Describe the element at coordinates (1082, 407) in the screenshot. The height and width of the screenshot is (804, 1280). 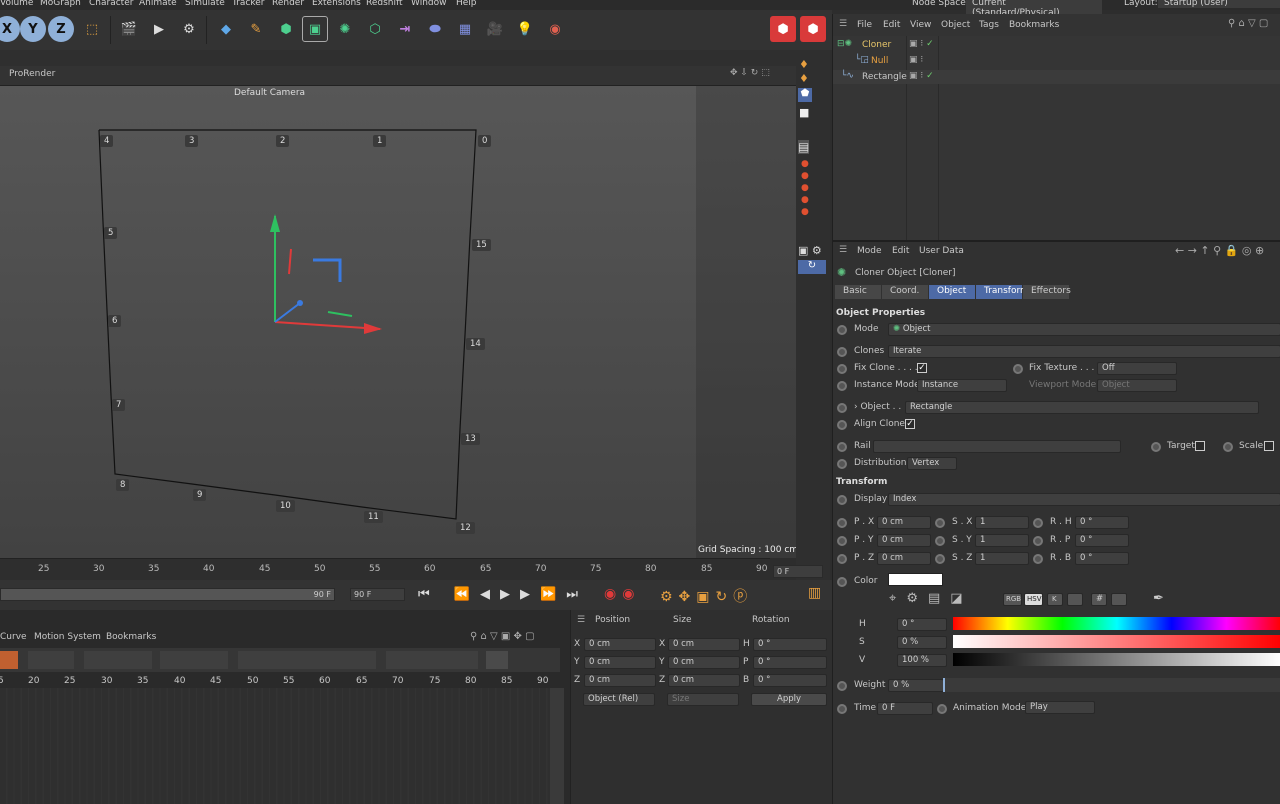
I see `object-link-field: Rectangle` at that location.